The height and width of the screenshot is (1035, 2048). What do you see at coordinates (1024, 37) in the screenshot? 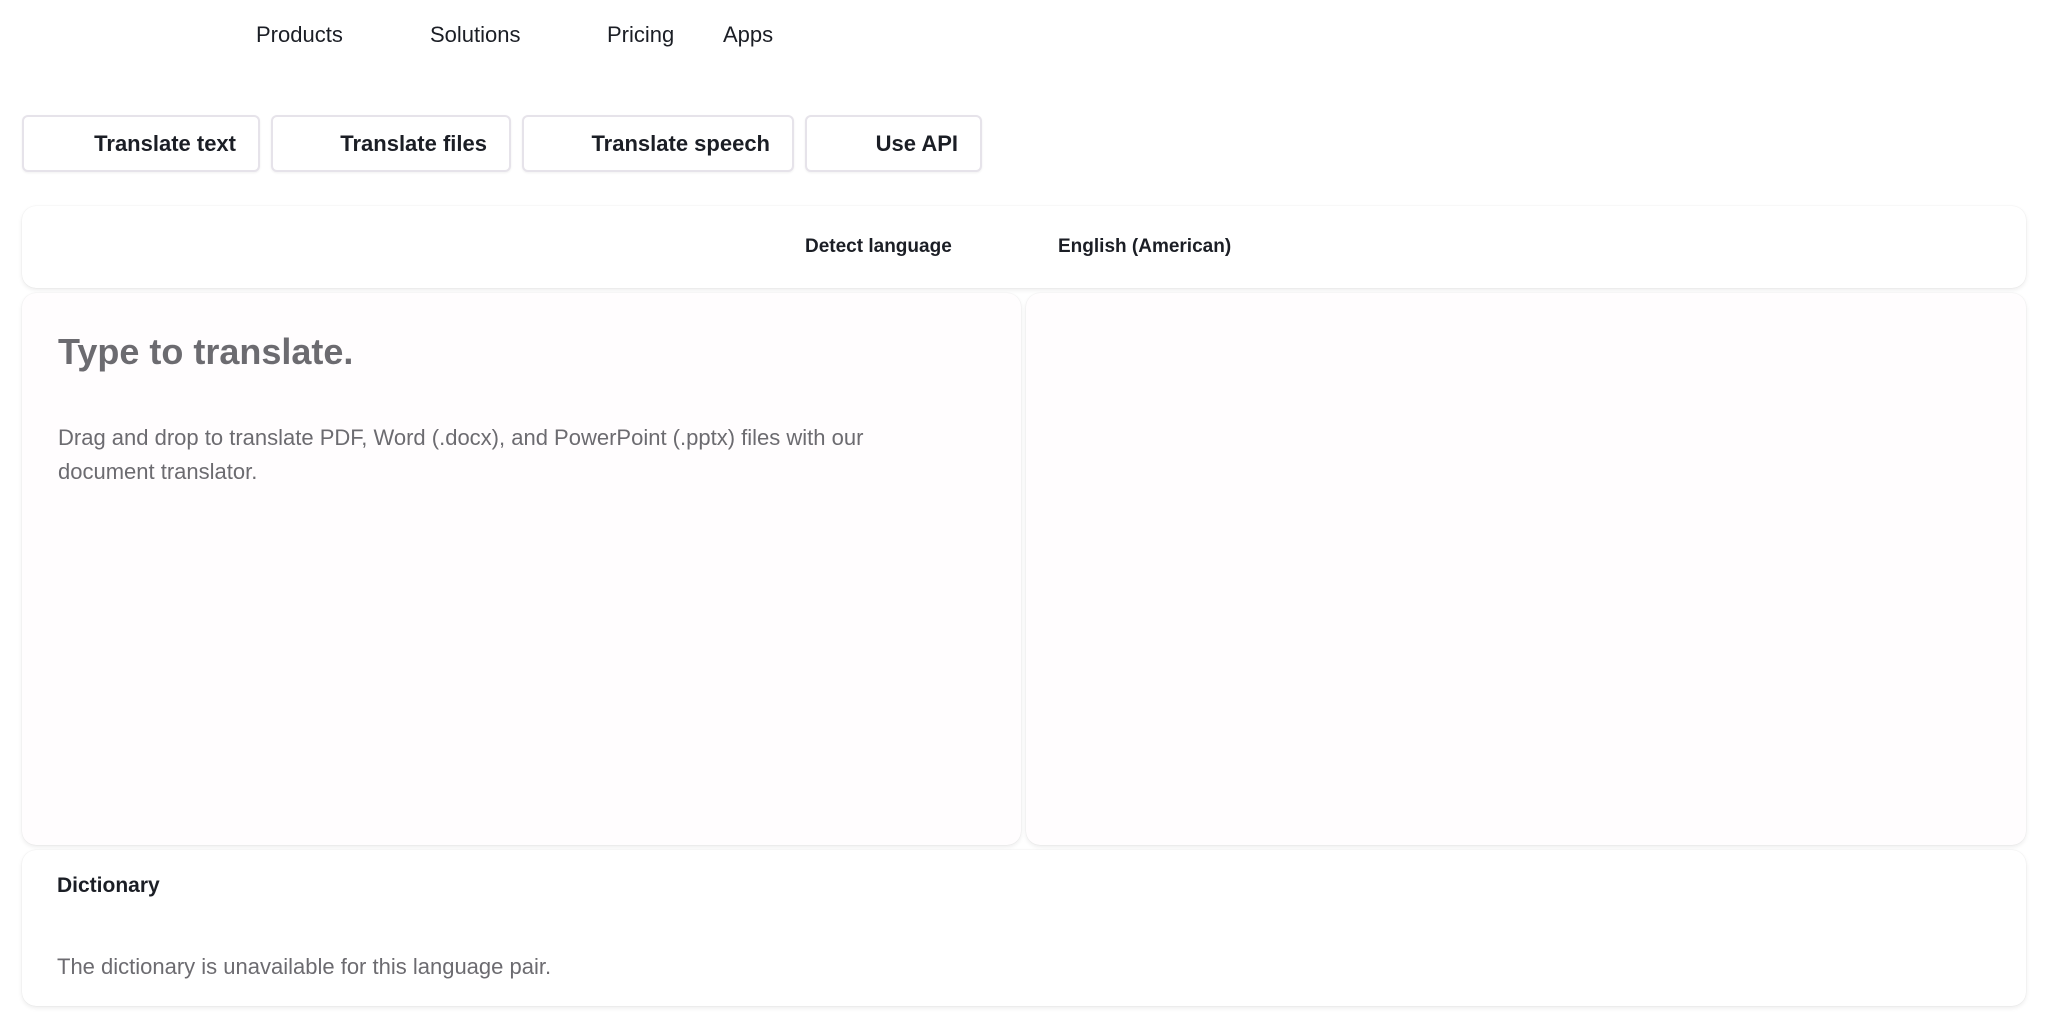
I see `top-navigation: Products Solutions Pricing Apps` at bounding box center [1024, 37].